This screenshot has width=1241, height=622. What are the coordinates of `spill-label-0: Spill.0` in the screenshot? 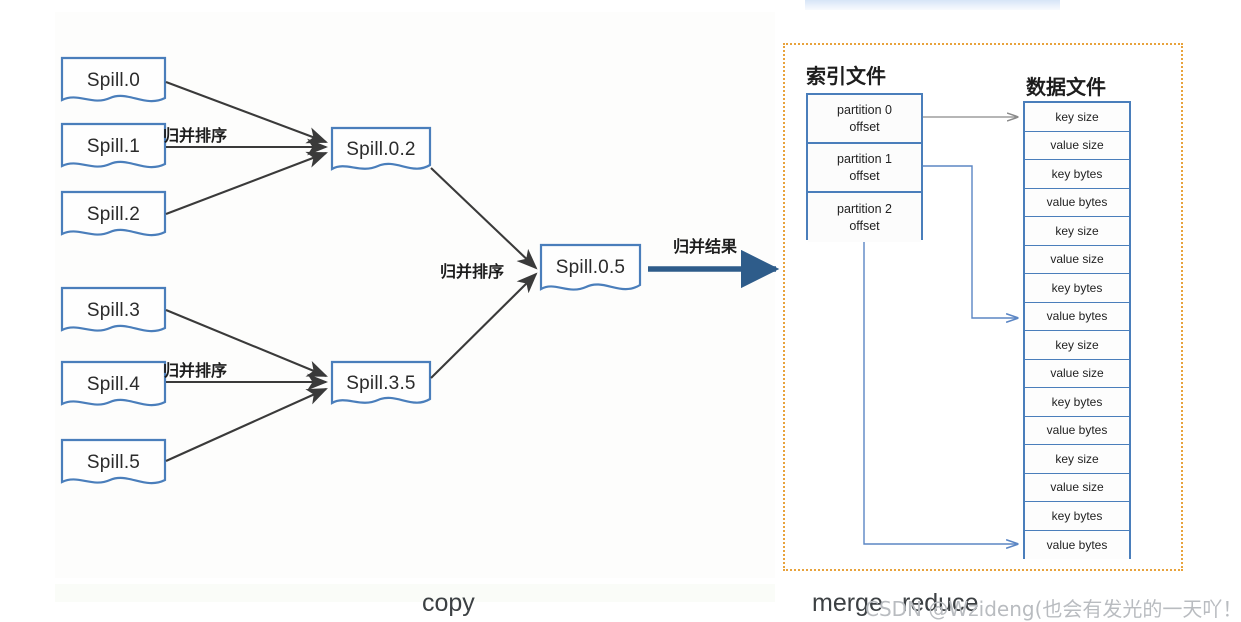 It's located at (113, 80).